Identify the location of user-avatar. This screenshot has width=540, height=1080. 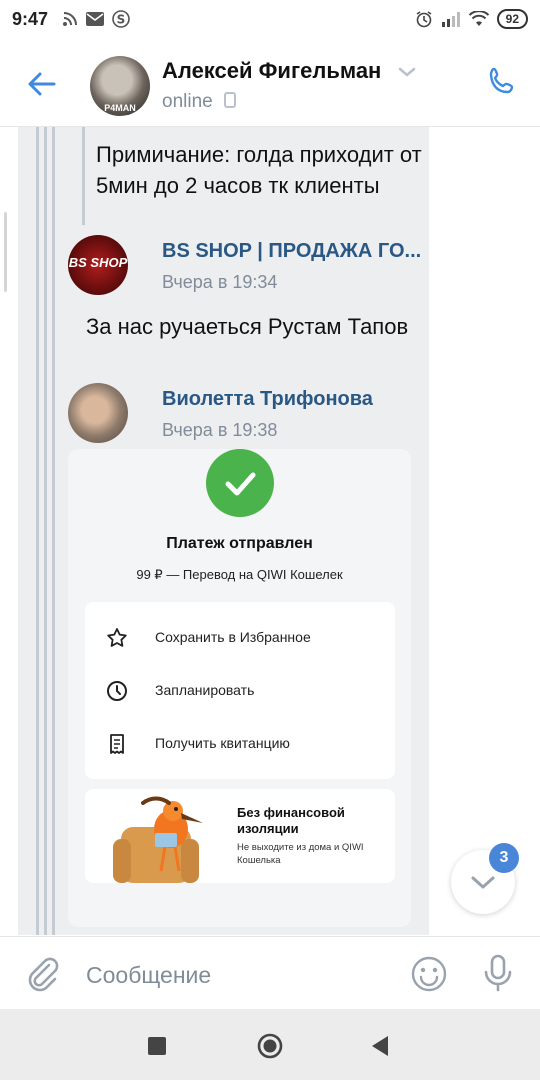
(98, 413).